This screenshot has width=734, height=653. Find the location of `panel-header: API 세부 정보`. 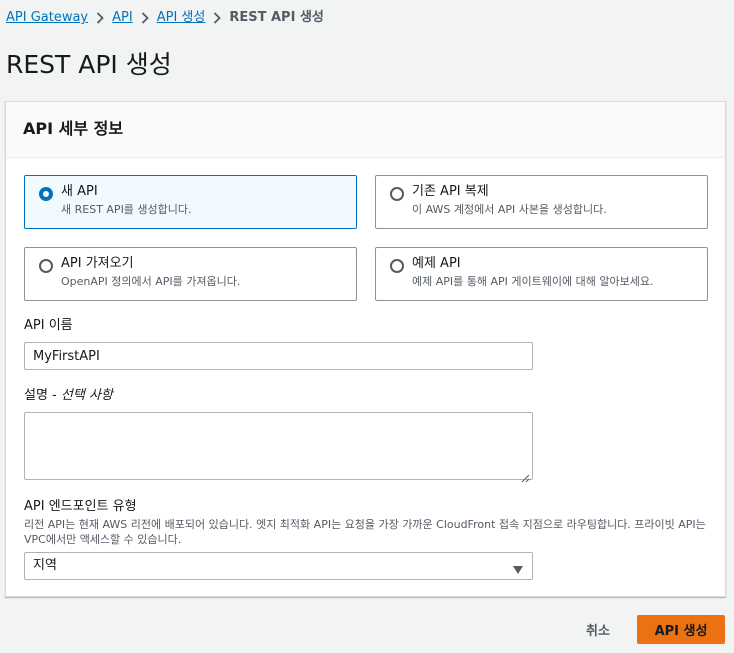

panel-header: API 세부 정보 is located at coordinates (365, 130).